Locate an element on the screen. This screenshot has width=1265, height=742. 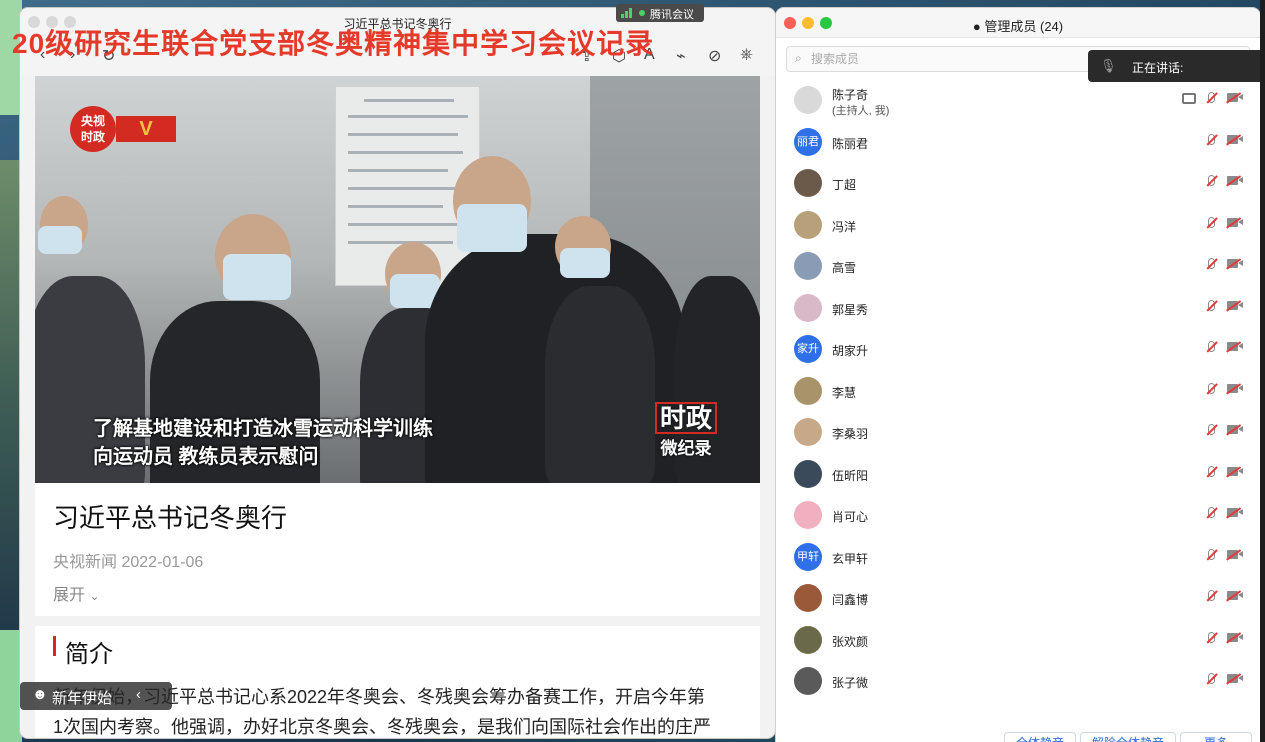
section-divider is located at coordinates (397, 621).